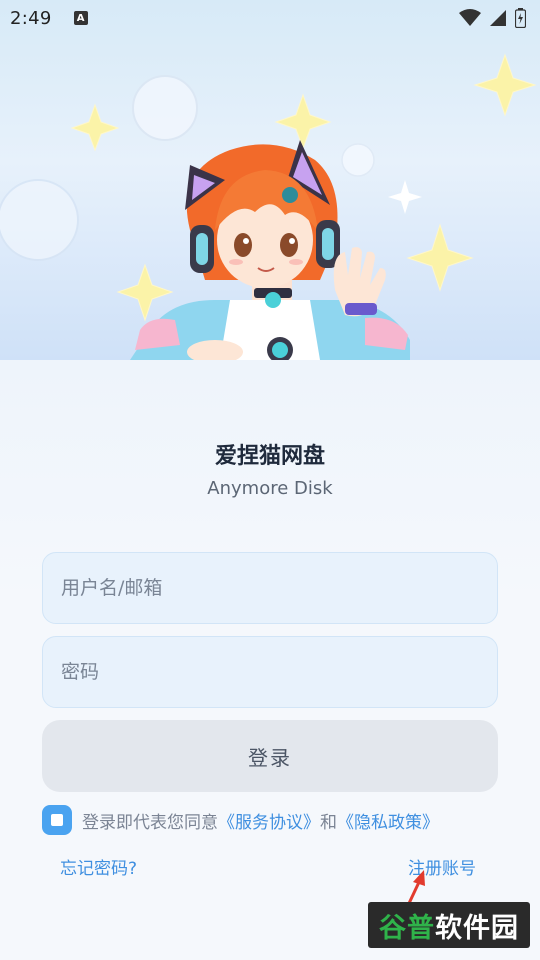 Image resolution: width=540 pixels, height=960 pixels. I want to click on battery-icon, so click(520, 18).